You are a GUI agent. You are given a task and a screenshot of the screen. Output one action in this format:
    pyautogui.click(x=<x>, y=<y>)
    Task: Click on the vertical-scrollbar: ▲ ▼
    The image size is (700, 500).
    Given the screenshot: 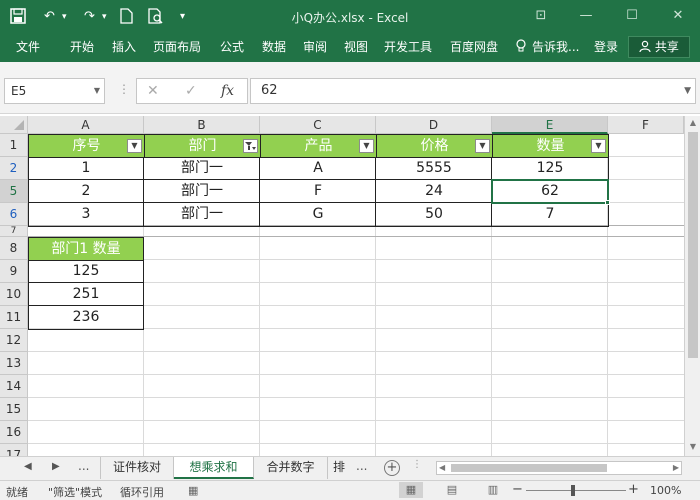 What is the action you would take?
    pyautogui.click(x=692, y=286)
    